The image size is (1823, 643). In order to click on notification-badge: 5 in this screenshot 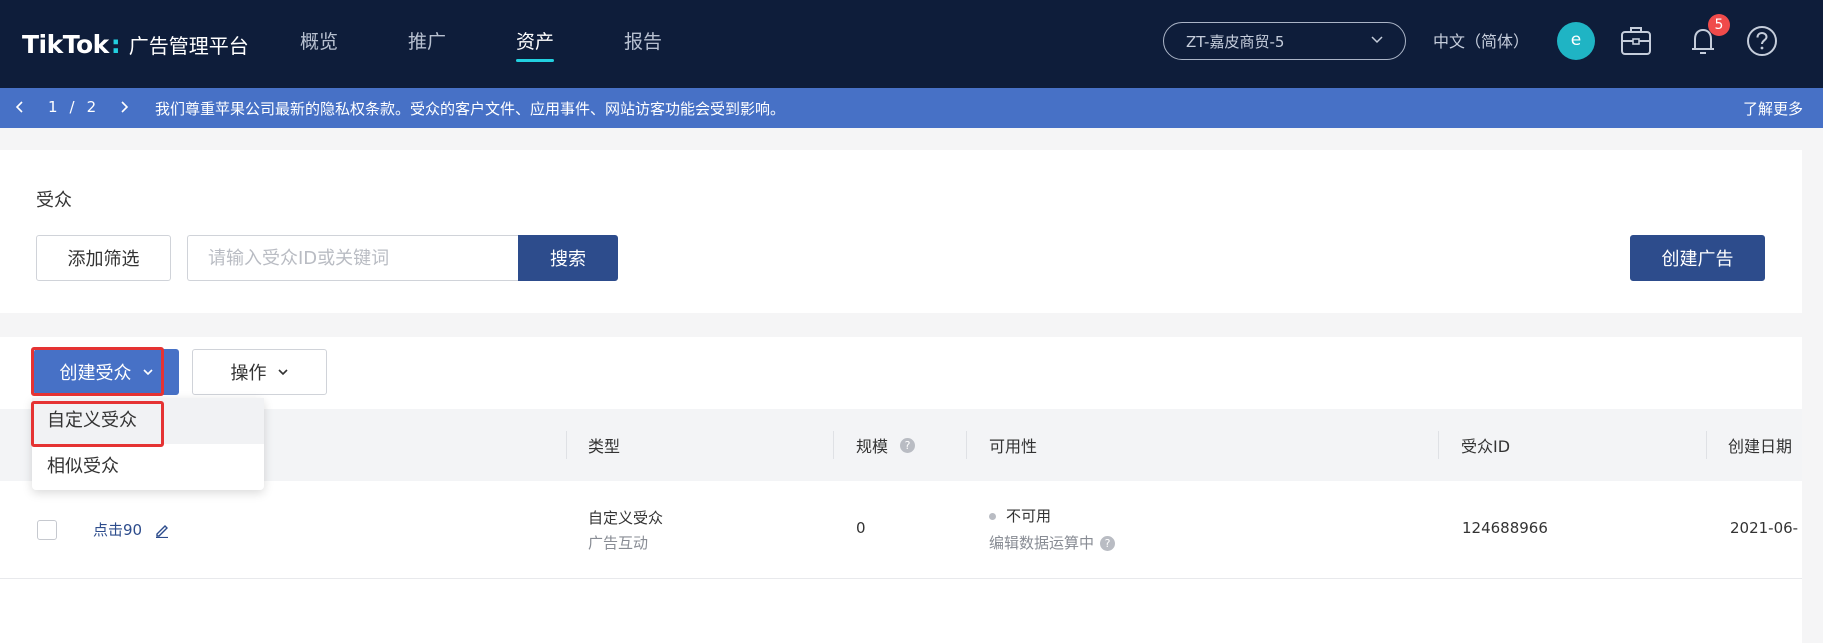, I will do `click(1719, 25)`.